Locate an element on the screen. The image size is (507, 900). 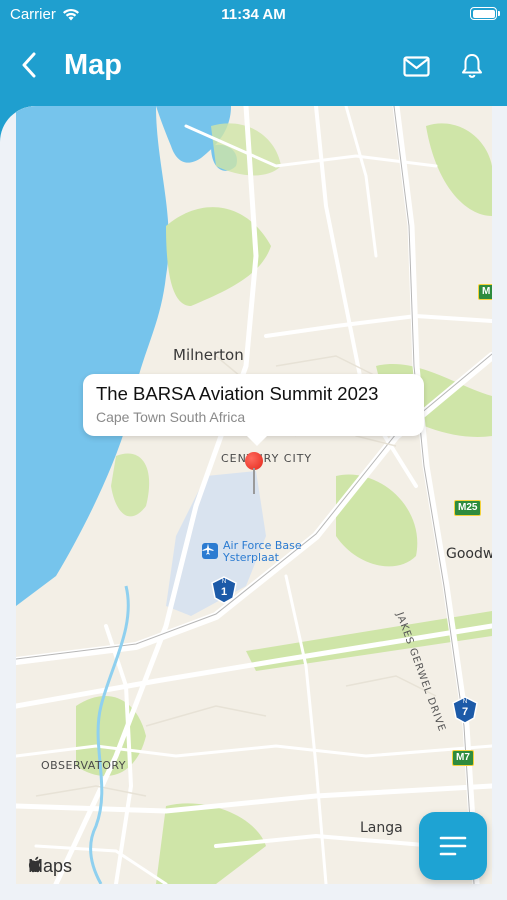
map-label-observatory: OBSERVATORY is located at coordinates (84, 765).